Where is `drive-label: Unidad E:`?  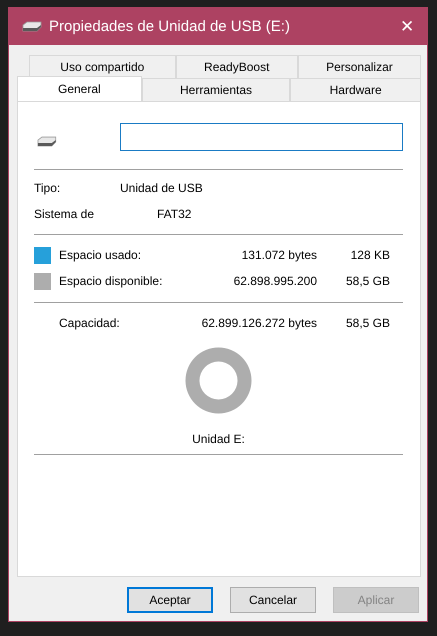 drive-label: Unidad E: is located at coordinates (218, 439).